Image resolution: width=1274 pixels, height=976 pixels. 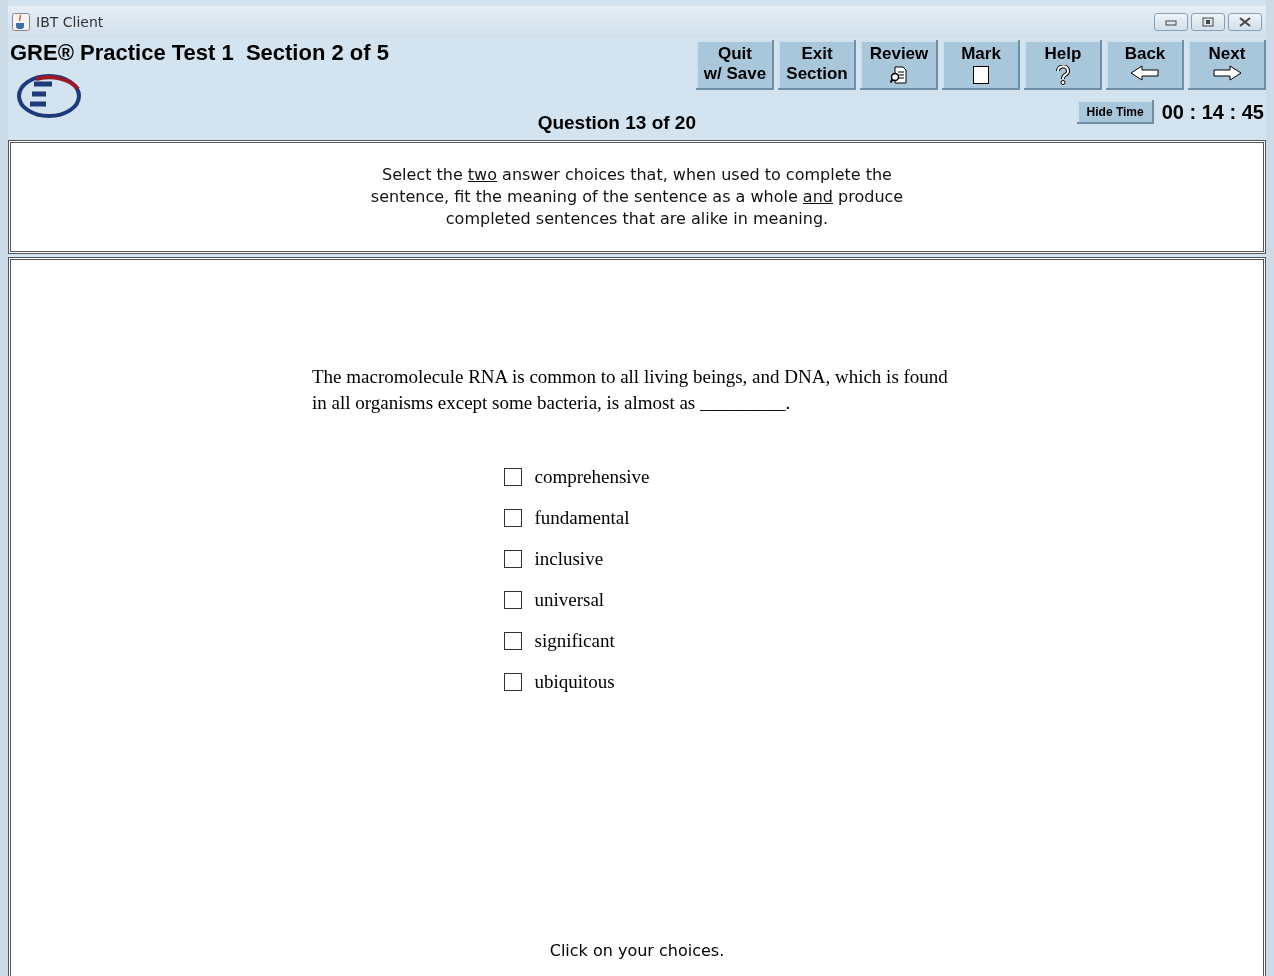 What do you see at coordinates (1145, 73) in the screenshot?
I see `left-arrow-icon` at bounding box center [1145, 73].